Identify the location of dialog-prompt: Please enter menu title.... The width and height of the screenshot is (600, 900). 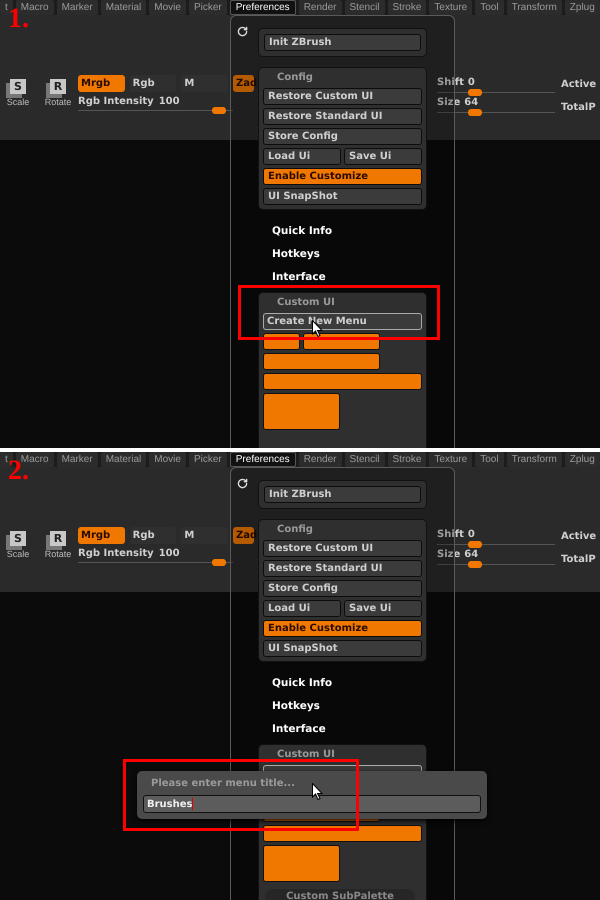
(223, 783).